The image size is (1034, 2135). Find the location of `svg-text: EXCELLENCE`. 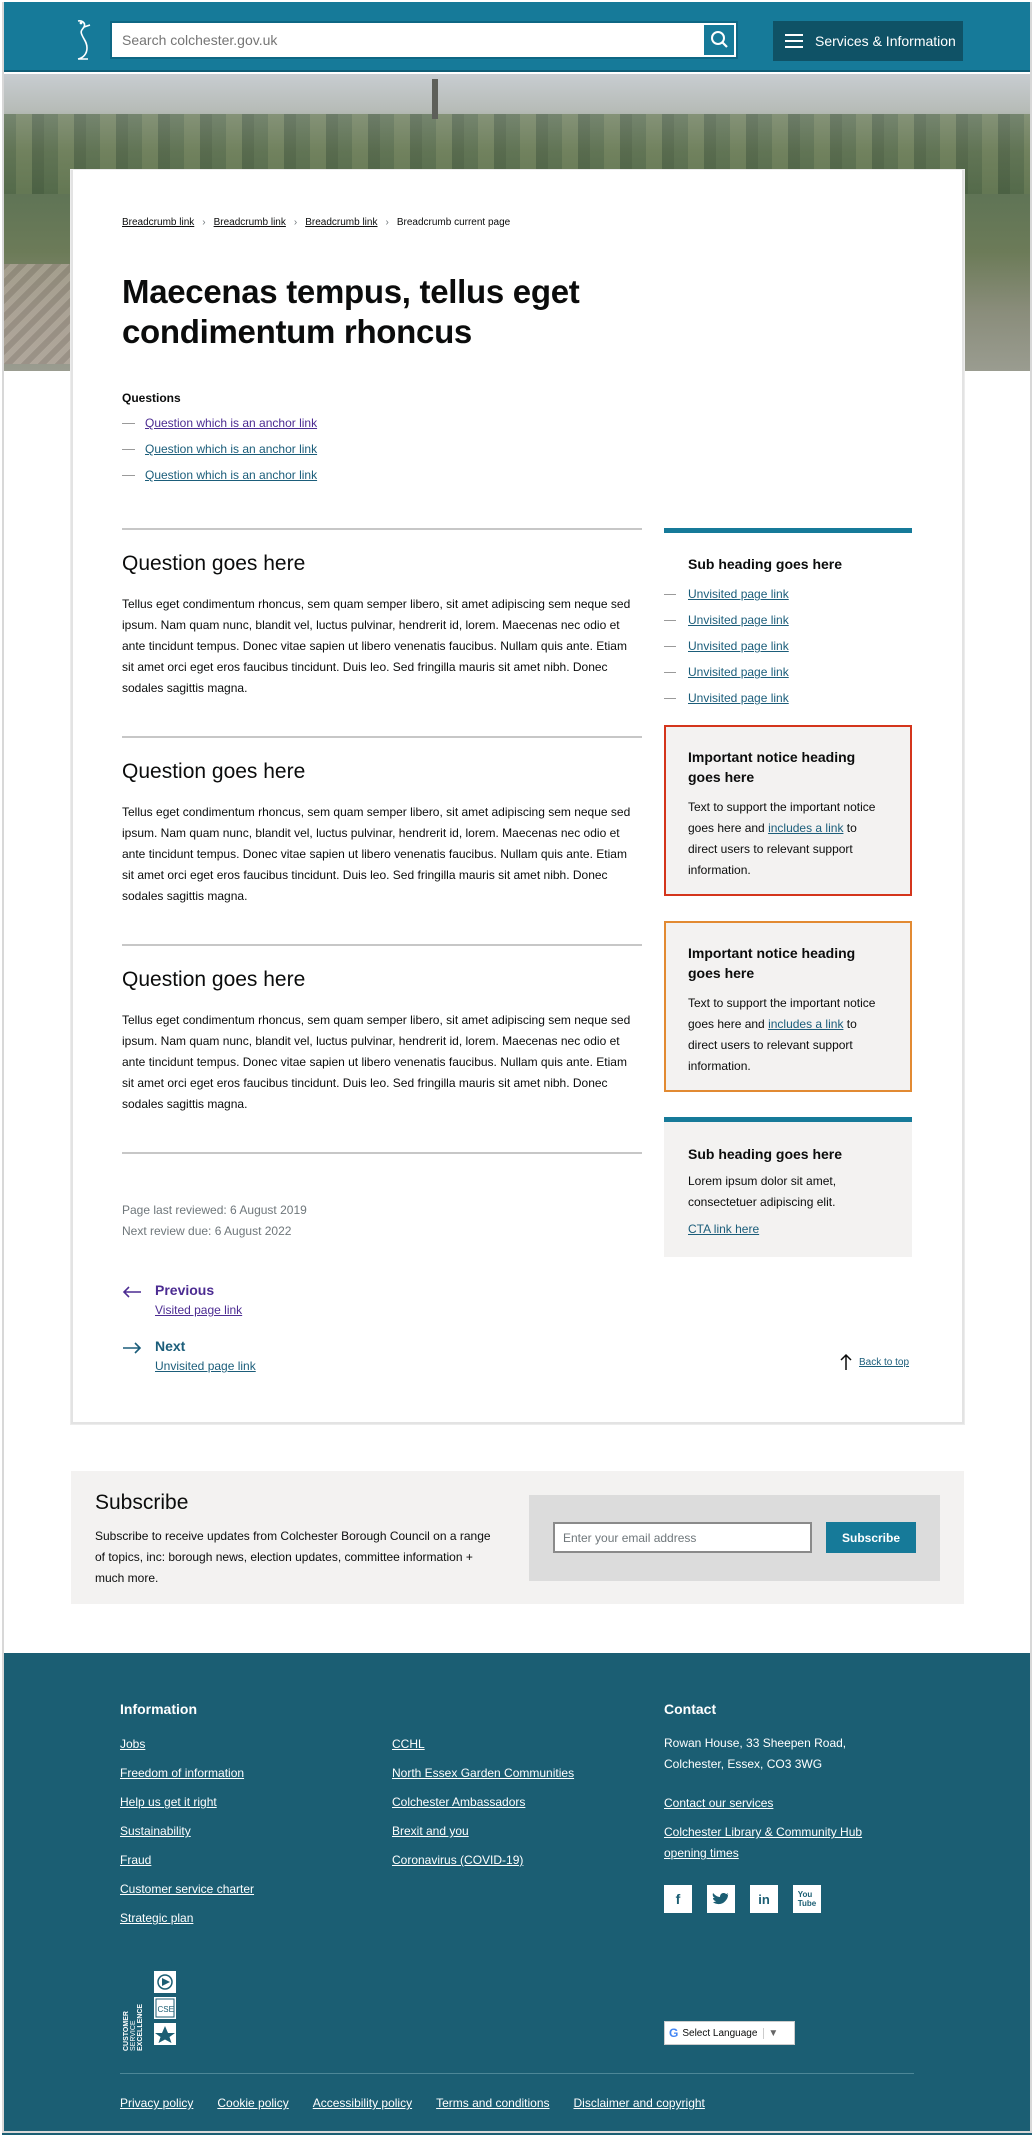

svg-text: EXCELLENCE is located at coordinates (140, 2027).